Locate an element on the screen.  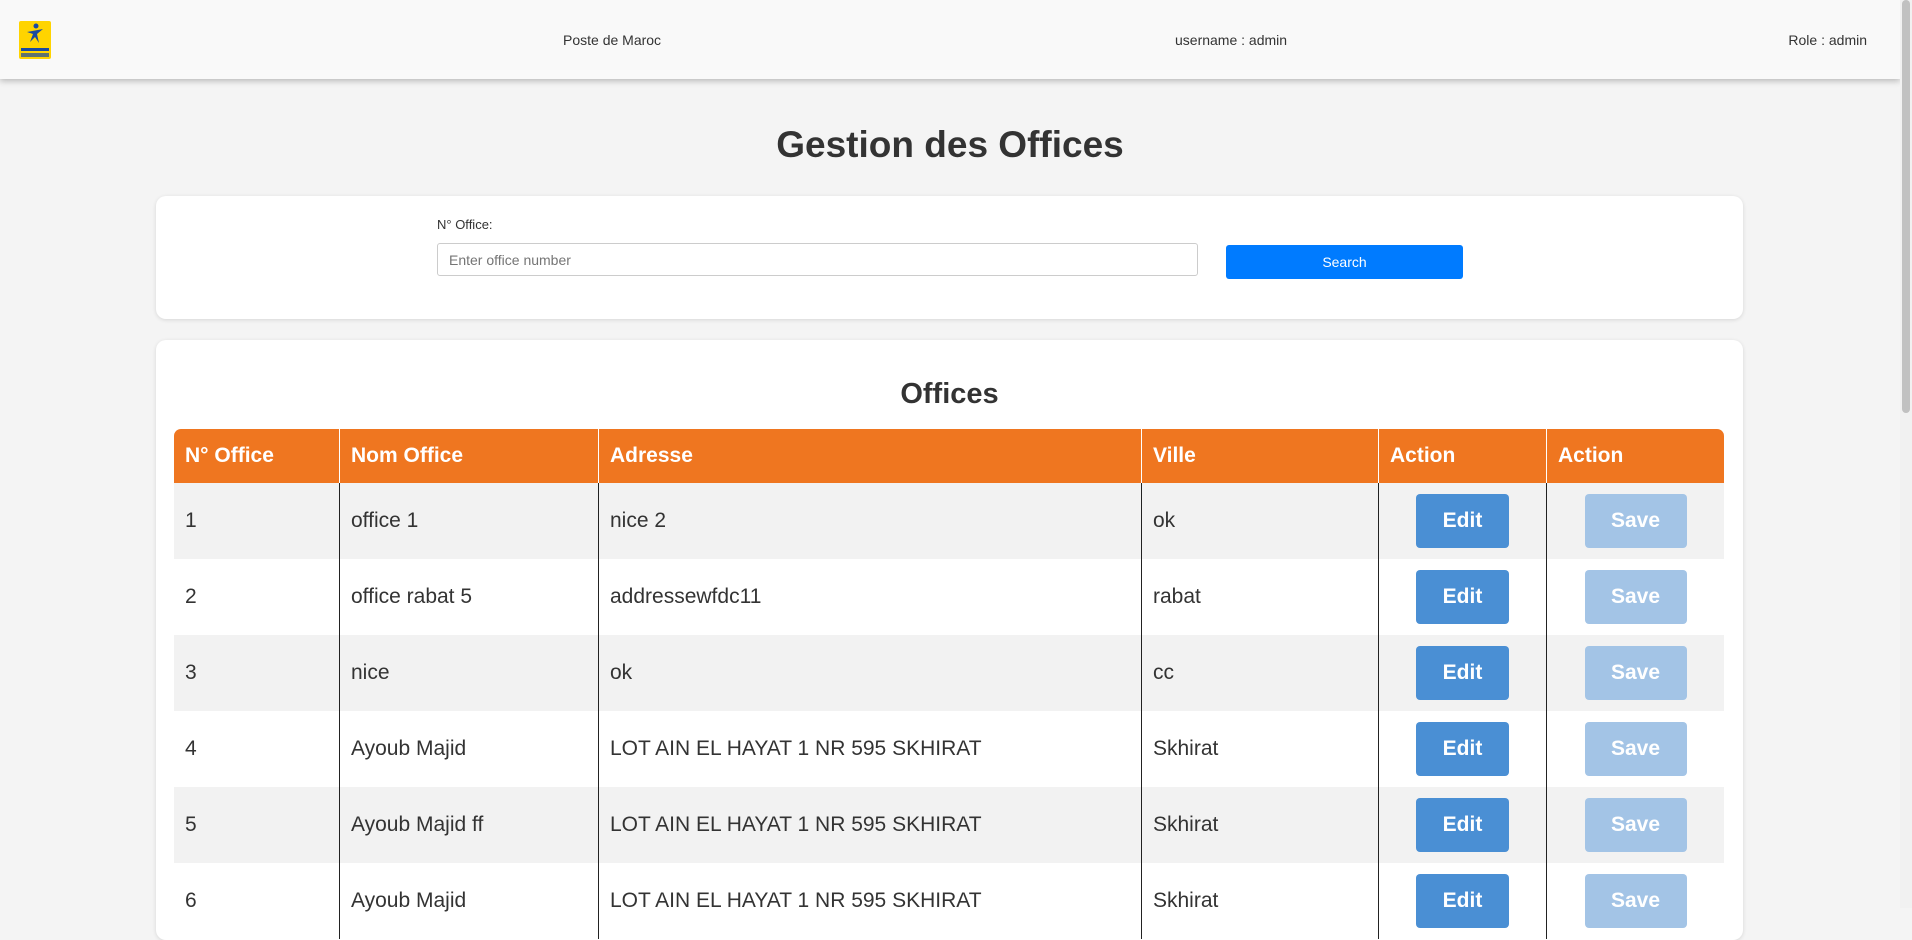
logo-strip is located at coordinates (35, 49).